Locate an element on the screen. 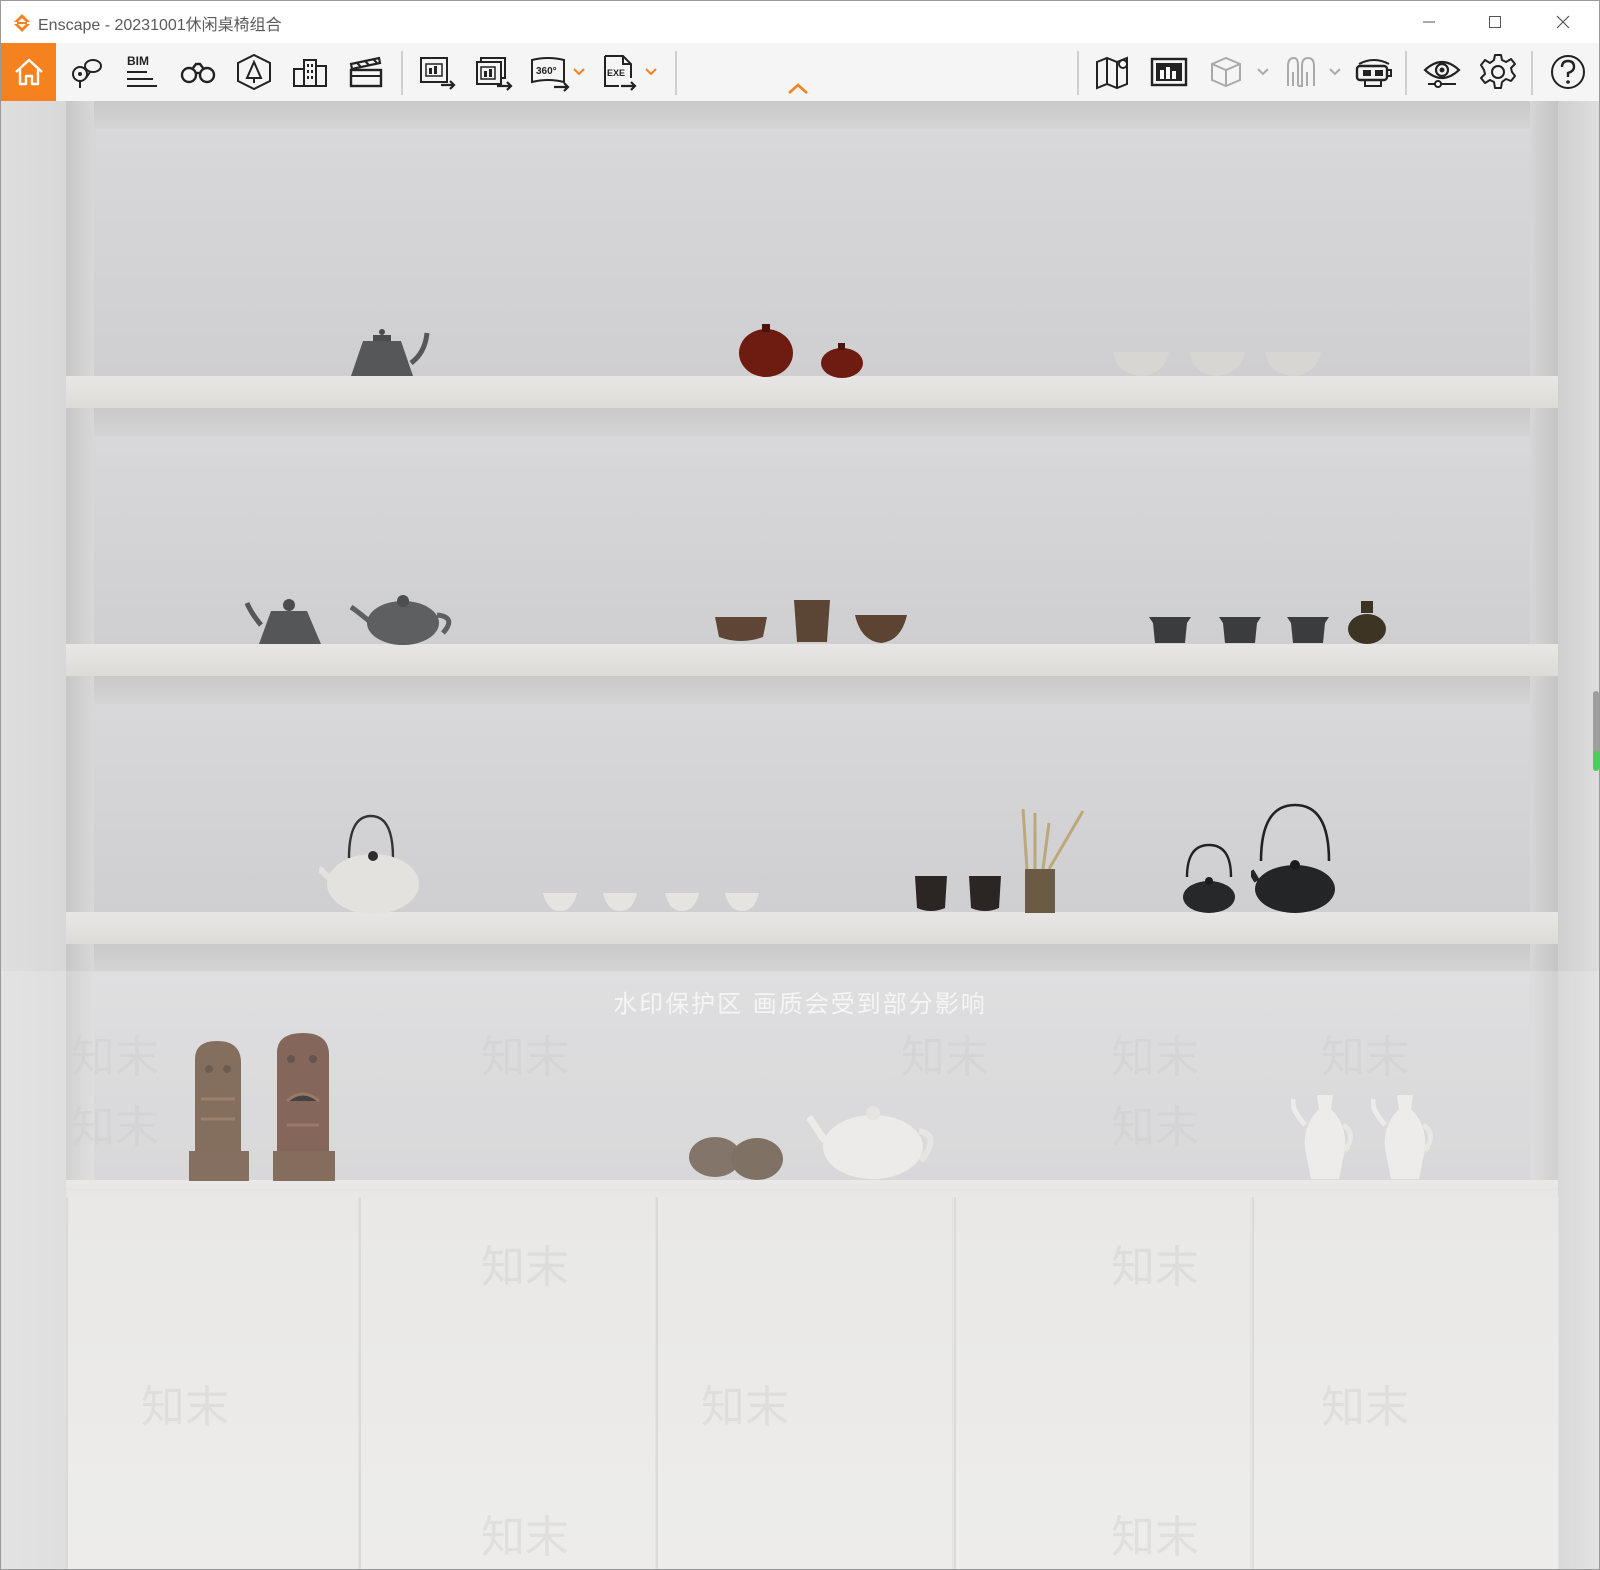  bim-button: BIM is located at coordinates (141, 72).